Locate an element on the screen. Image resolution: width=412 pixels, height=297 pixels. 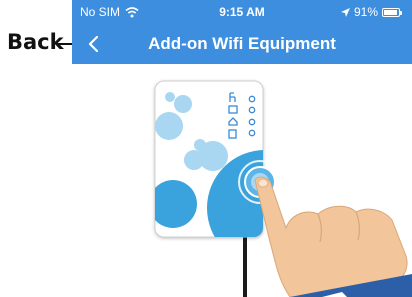
battery-percent: 91% is located at coordinates (365, 12).